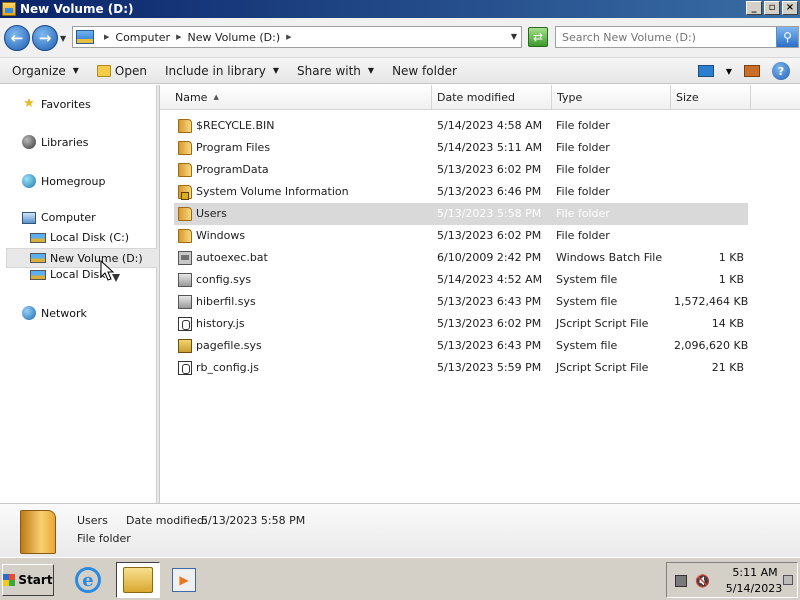  I want to click on nav-network: Network, so click(54, 313).